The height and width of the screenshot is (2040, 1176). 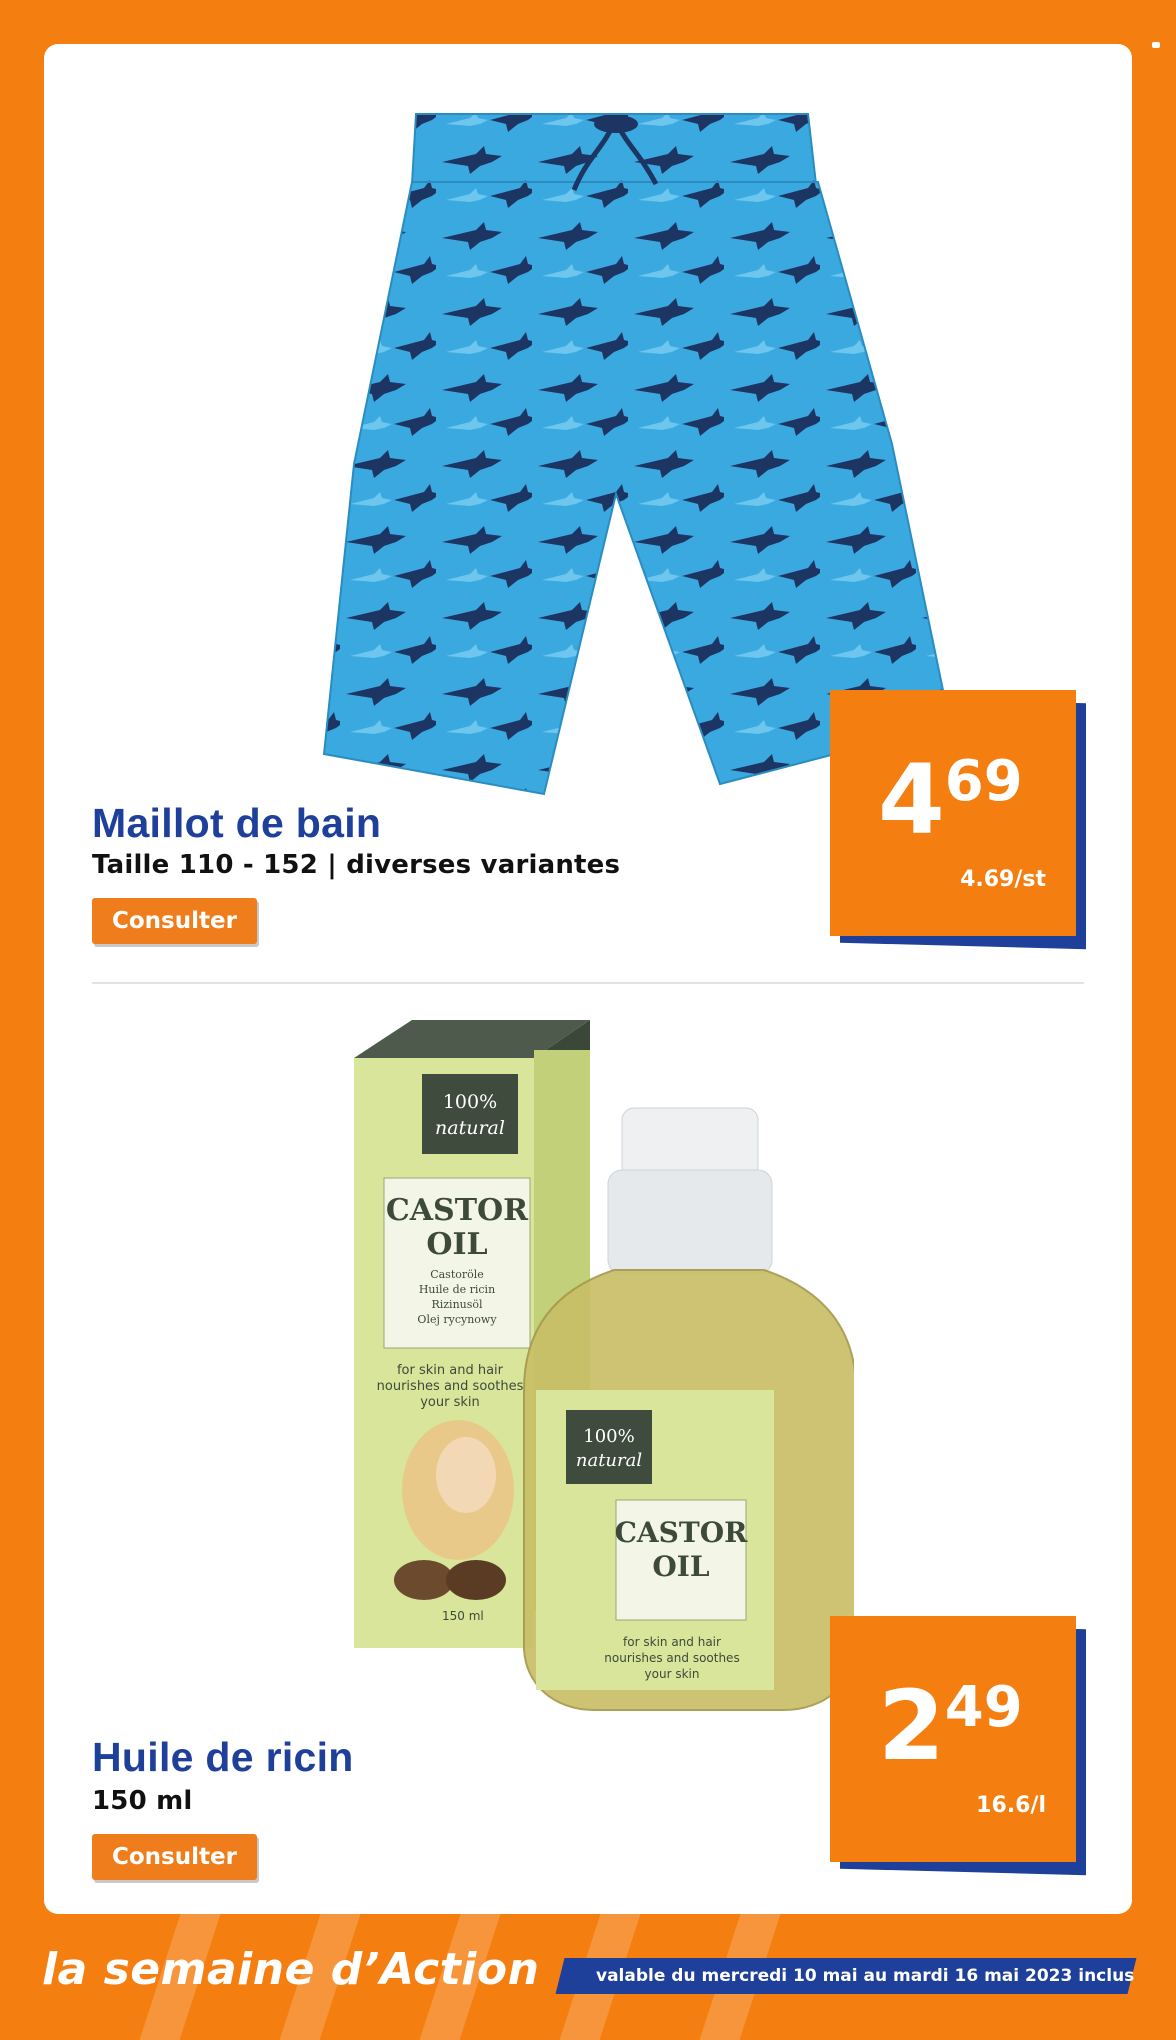 What do you see at coordinates (608, 1436) in the screenshot?
I see `svg-text: 100%` at bounding box center [608, 1436].